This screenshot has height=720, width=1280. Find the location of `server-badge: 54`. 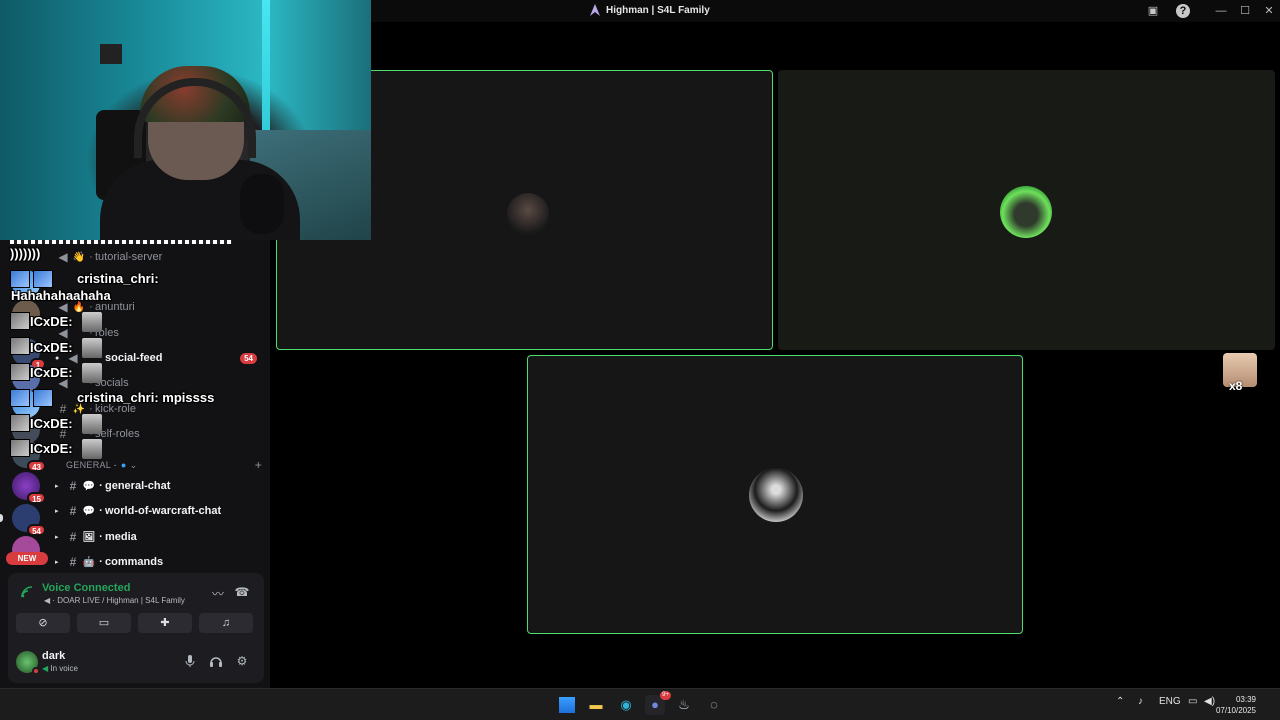

server-badge: 54 is located at coordinates (36, 530).